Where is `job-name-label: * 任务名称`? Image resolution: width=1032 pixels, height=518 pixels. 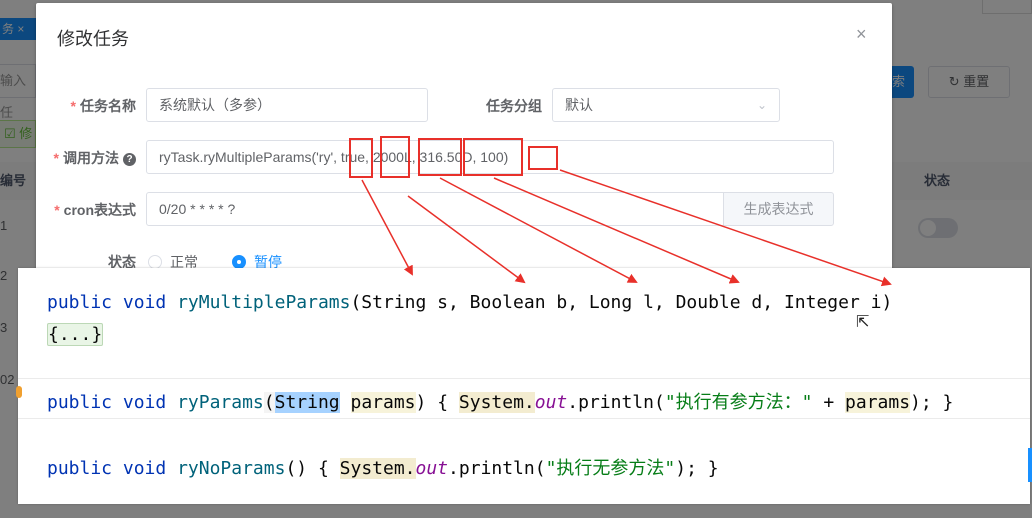 job-name-label: * 任务名称 is located at coordinates (103, 106).